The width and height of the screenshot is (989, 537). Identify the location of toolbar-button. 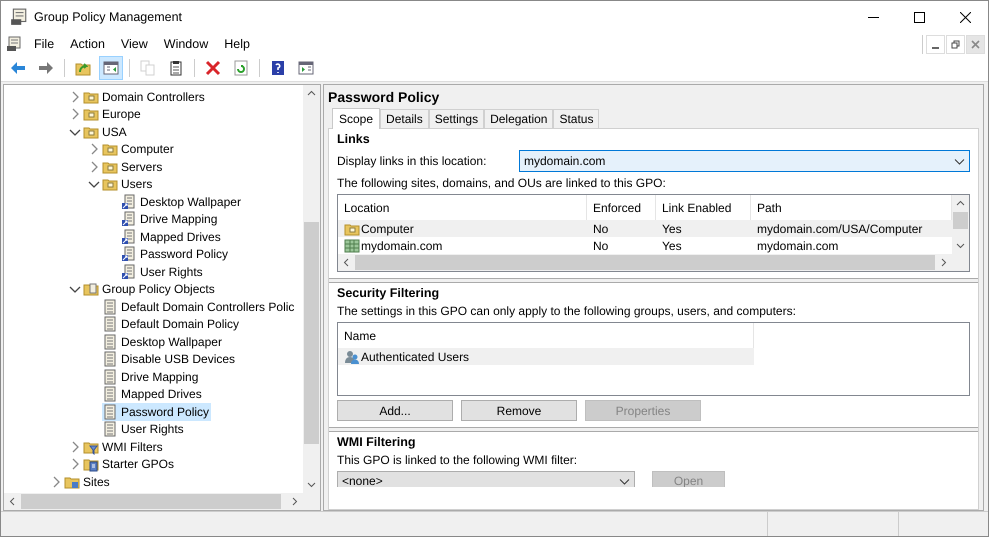
(111, 68).